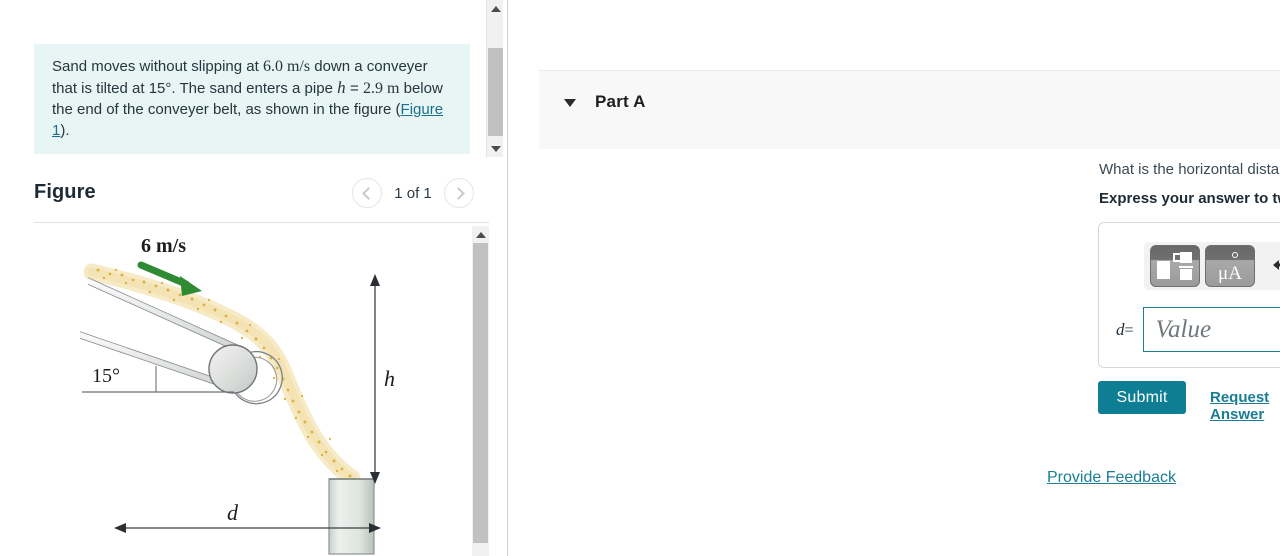 This screenshot has height=556, width=1280. I want to click on scroll-down-arrow-icon, so click(495, 148).